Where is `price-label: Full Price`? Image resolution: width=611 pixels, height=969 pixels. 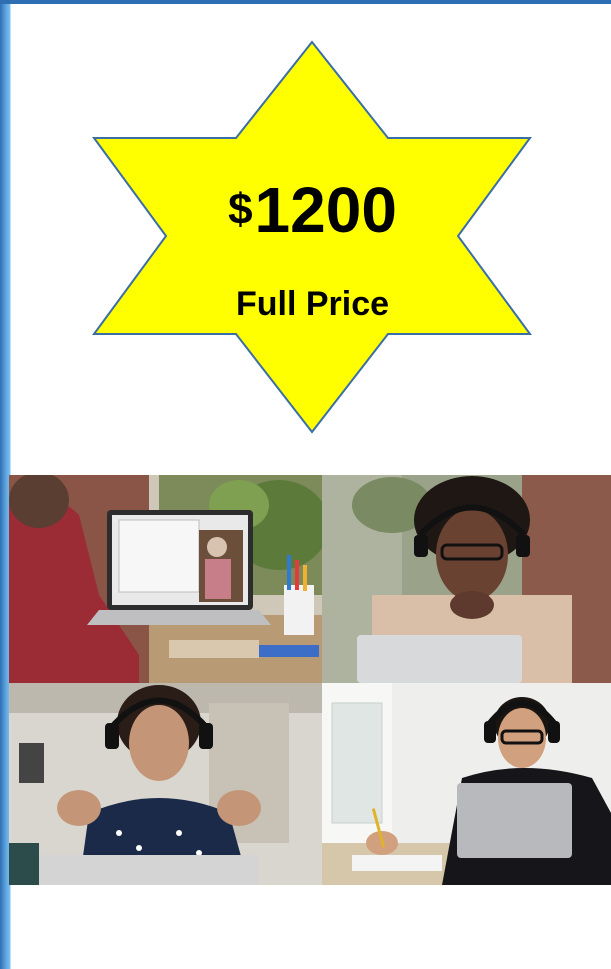
price-label: Full Price is located at coordinates (312, 304).